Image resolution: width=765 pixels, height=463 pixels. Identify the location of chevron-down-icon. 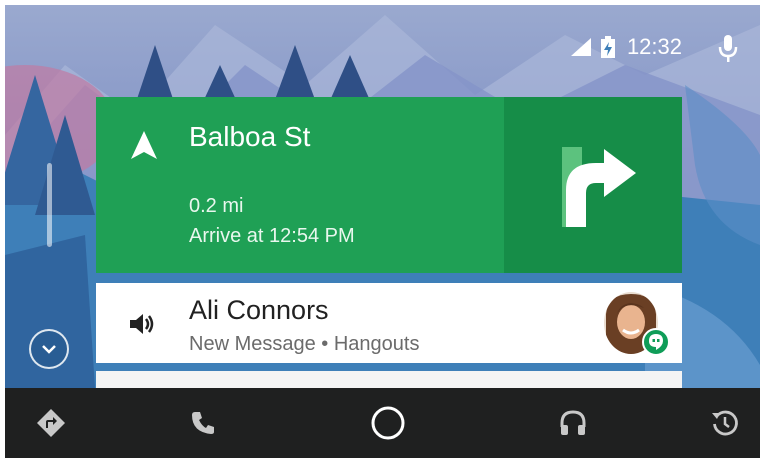
(49, 349).